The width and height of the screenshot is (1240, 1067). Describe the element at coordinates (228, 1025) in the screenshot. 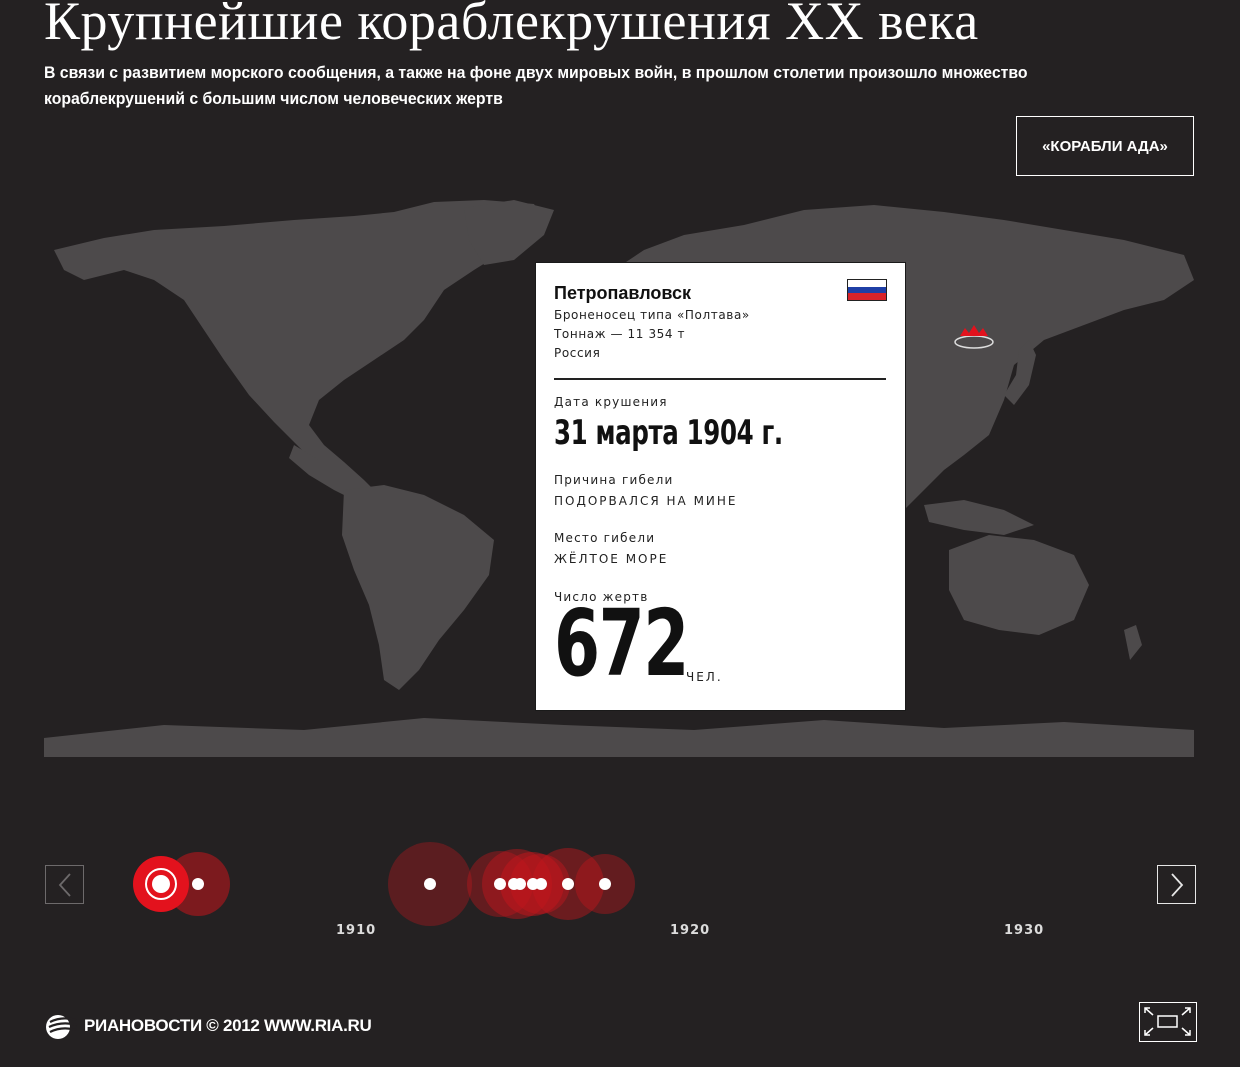

I see `footer-brand-text: РИАНОВОСТИ © 2012 WWW.RIA.RU` at that location.